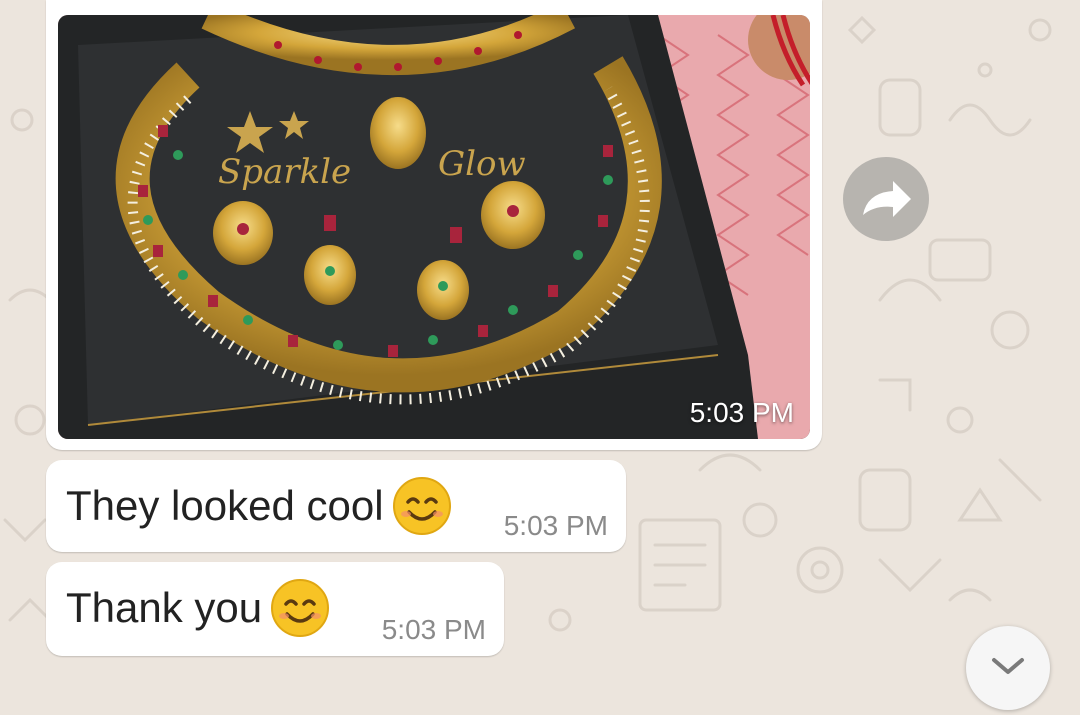 The image size is (1080, 715). Describe the element at coordinates (284, 172) in the screenshot. I see `box-brand-left: Sparkle` at that location.